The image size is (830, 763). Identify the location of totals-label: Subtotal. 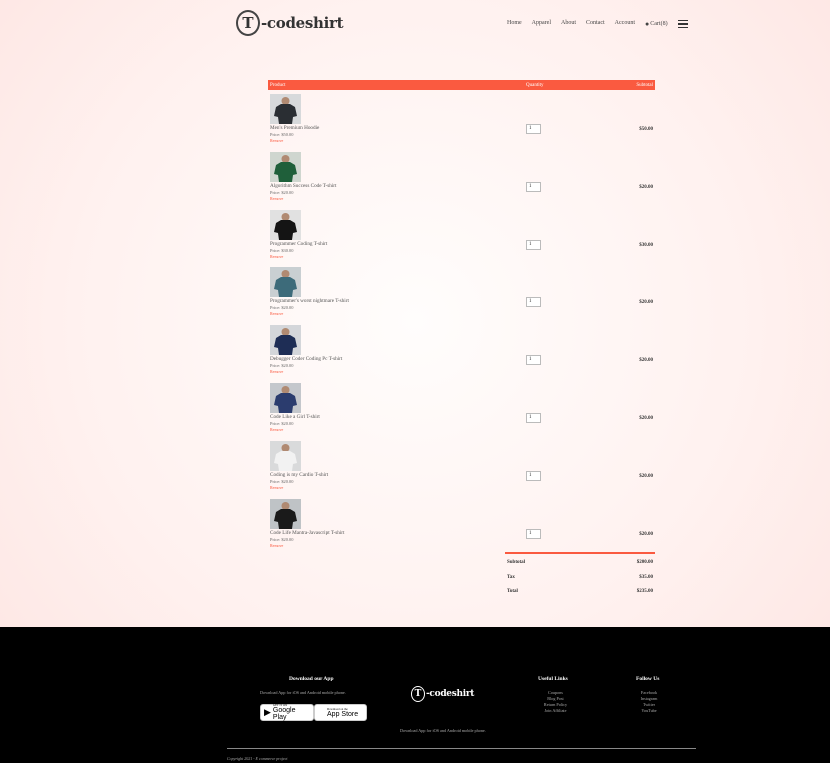
(516, 562).